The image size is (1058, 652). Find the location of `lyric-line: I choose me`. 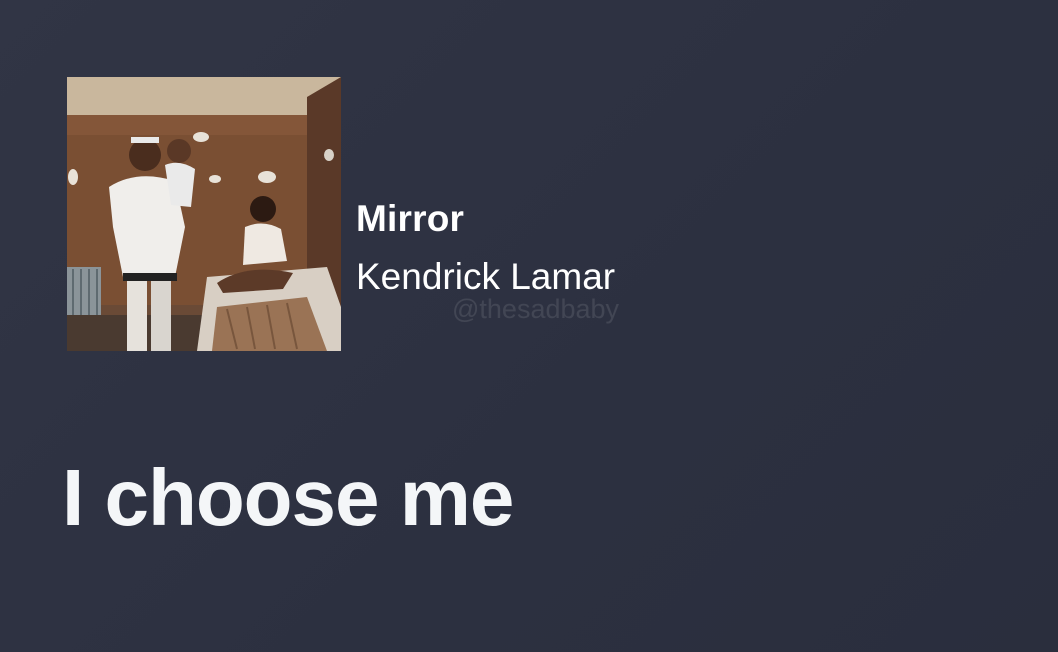

lyric-line: I choose me is located at coordinates (288, 497).